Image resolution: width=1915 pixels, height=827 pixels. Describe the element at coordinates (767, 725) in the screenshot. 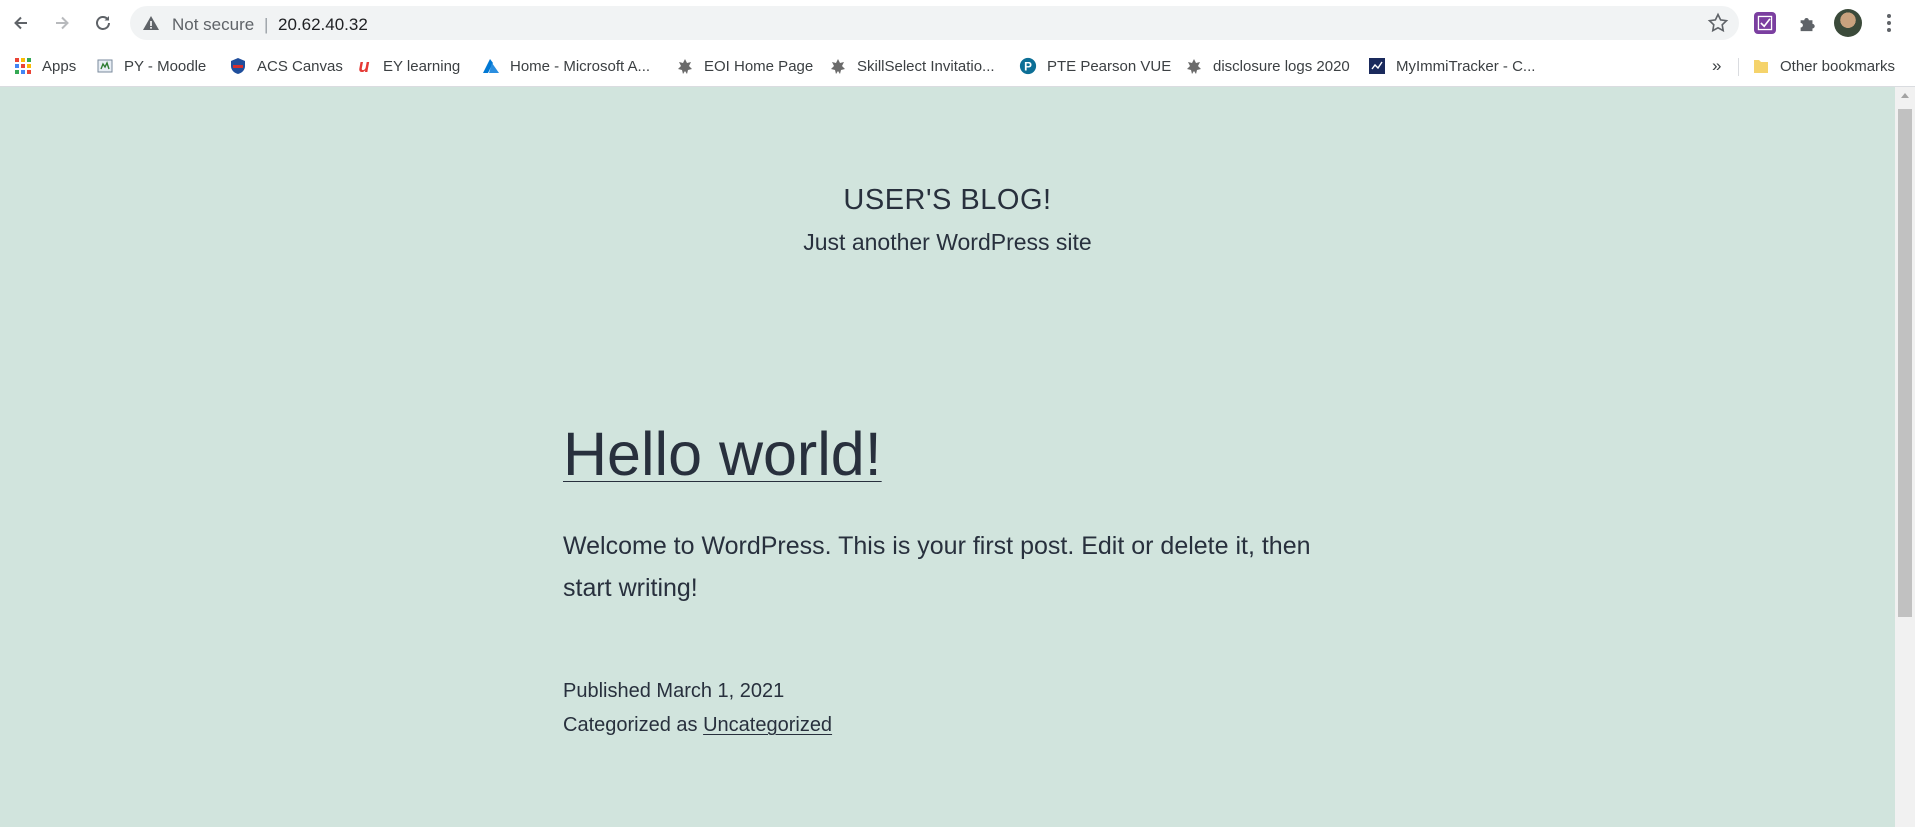

I see `category-link: Uncategorized` at that location.